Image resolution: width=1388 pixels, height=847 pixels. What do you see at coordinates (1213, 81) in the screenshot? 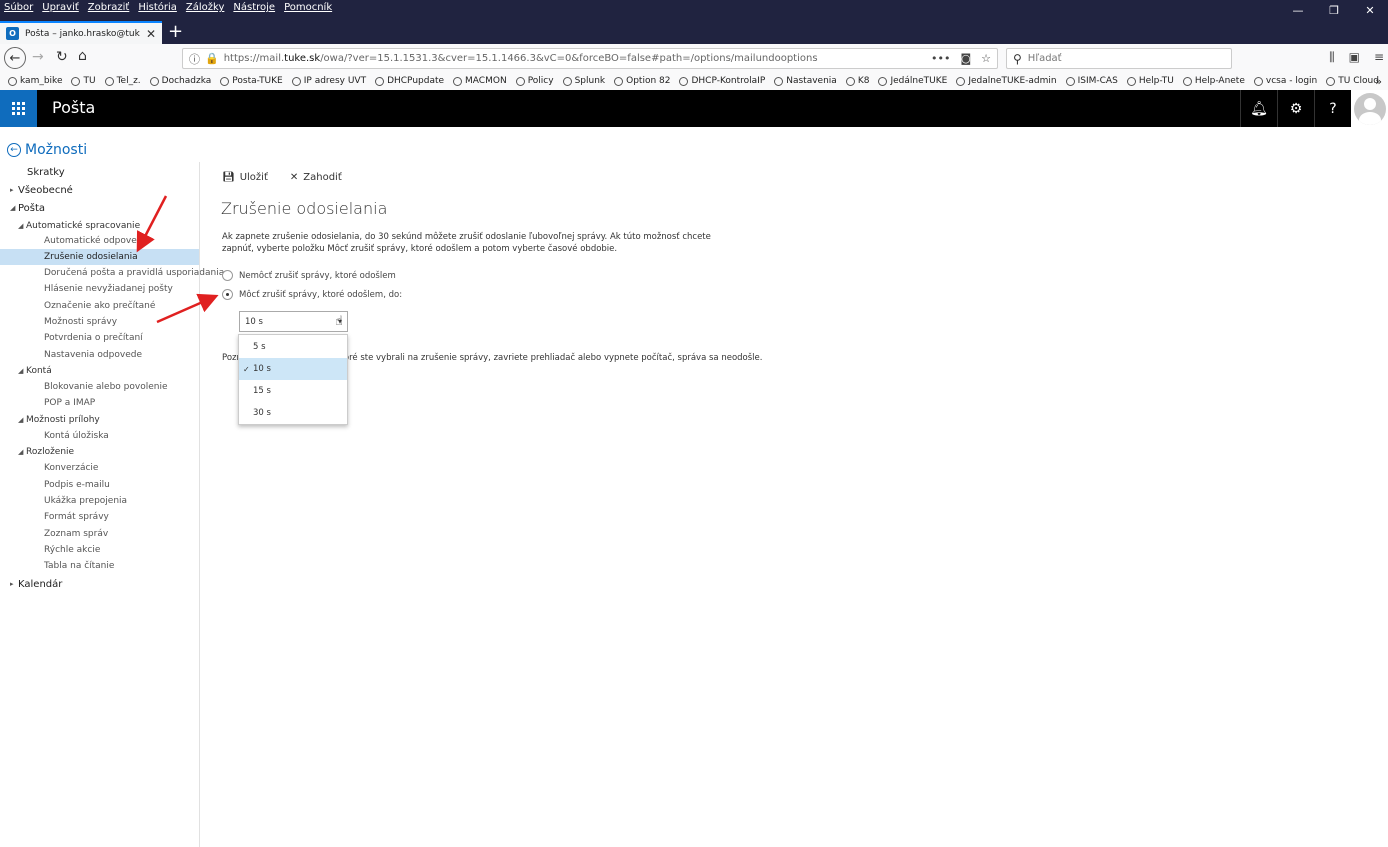
I see `bookmark-item: Help-Anete` at bounding box center [1213, 81].